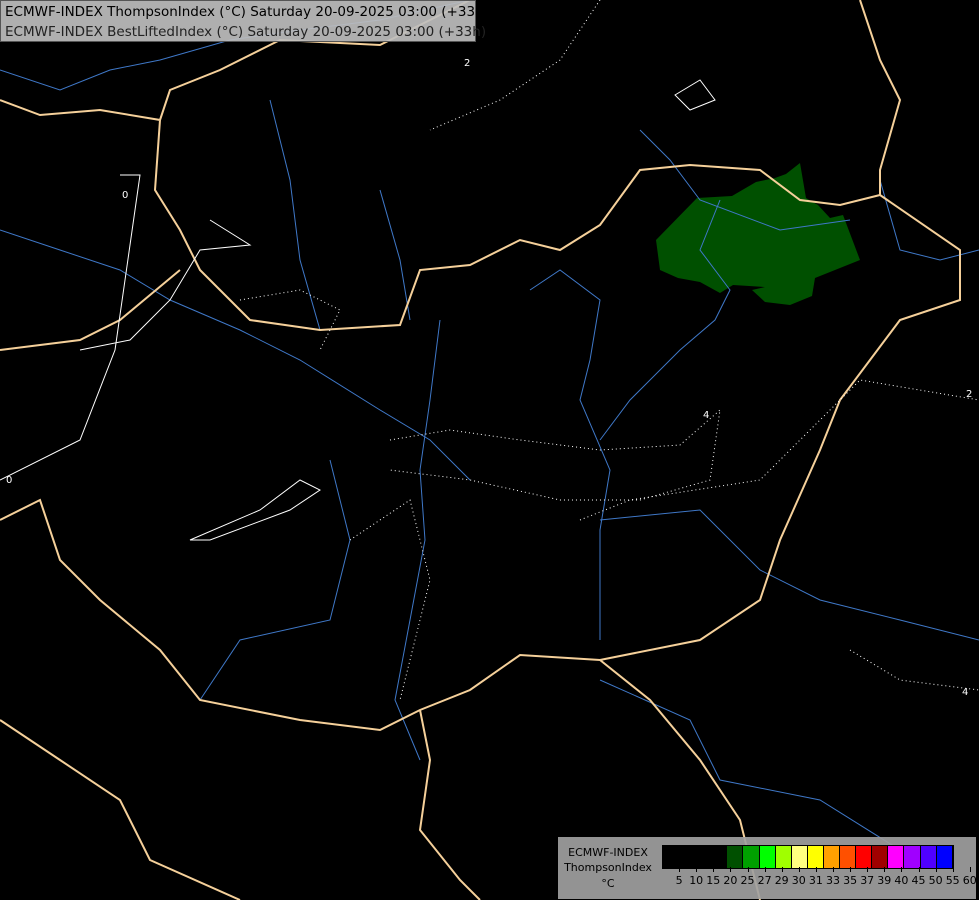  I want to click on legend-ticks: 5 10 15 20 25 27 29 30 31 33 35 37 39 40 45 50 55 60, so click(819, 882).